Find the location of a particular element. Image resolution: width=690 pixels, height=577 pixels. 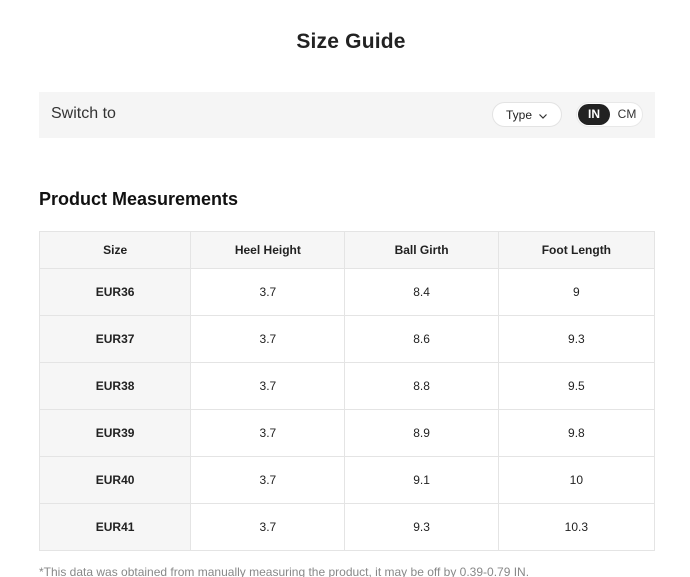

size-cell: EUR41 is located at coordinates (115, 527).